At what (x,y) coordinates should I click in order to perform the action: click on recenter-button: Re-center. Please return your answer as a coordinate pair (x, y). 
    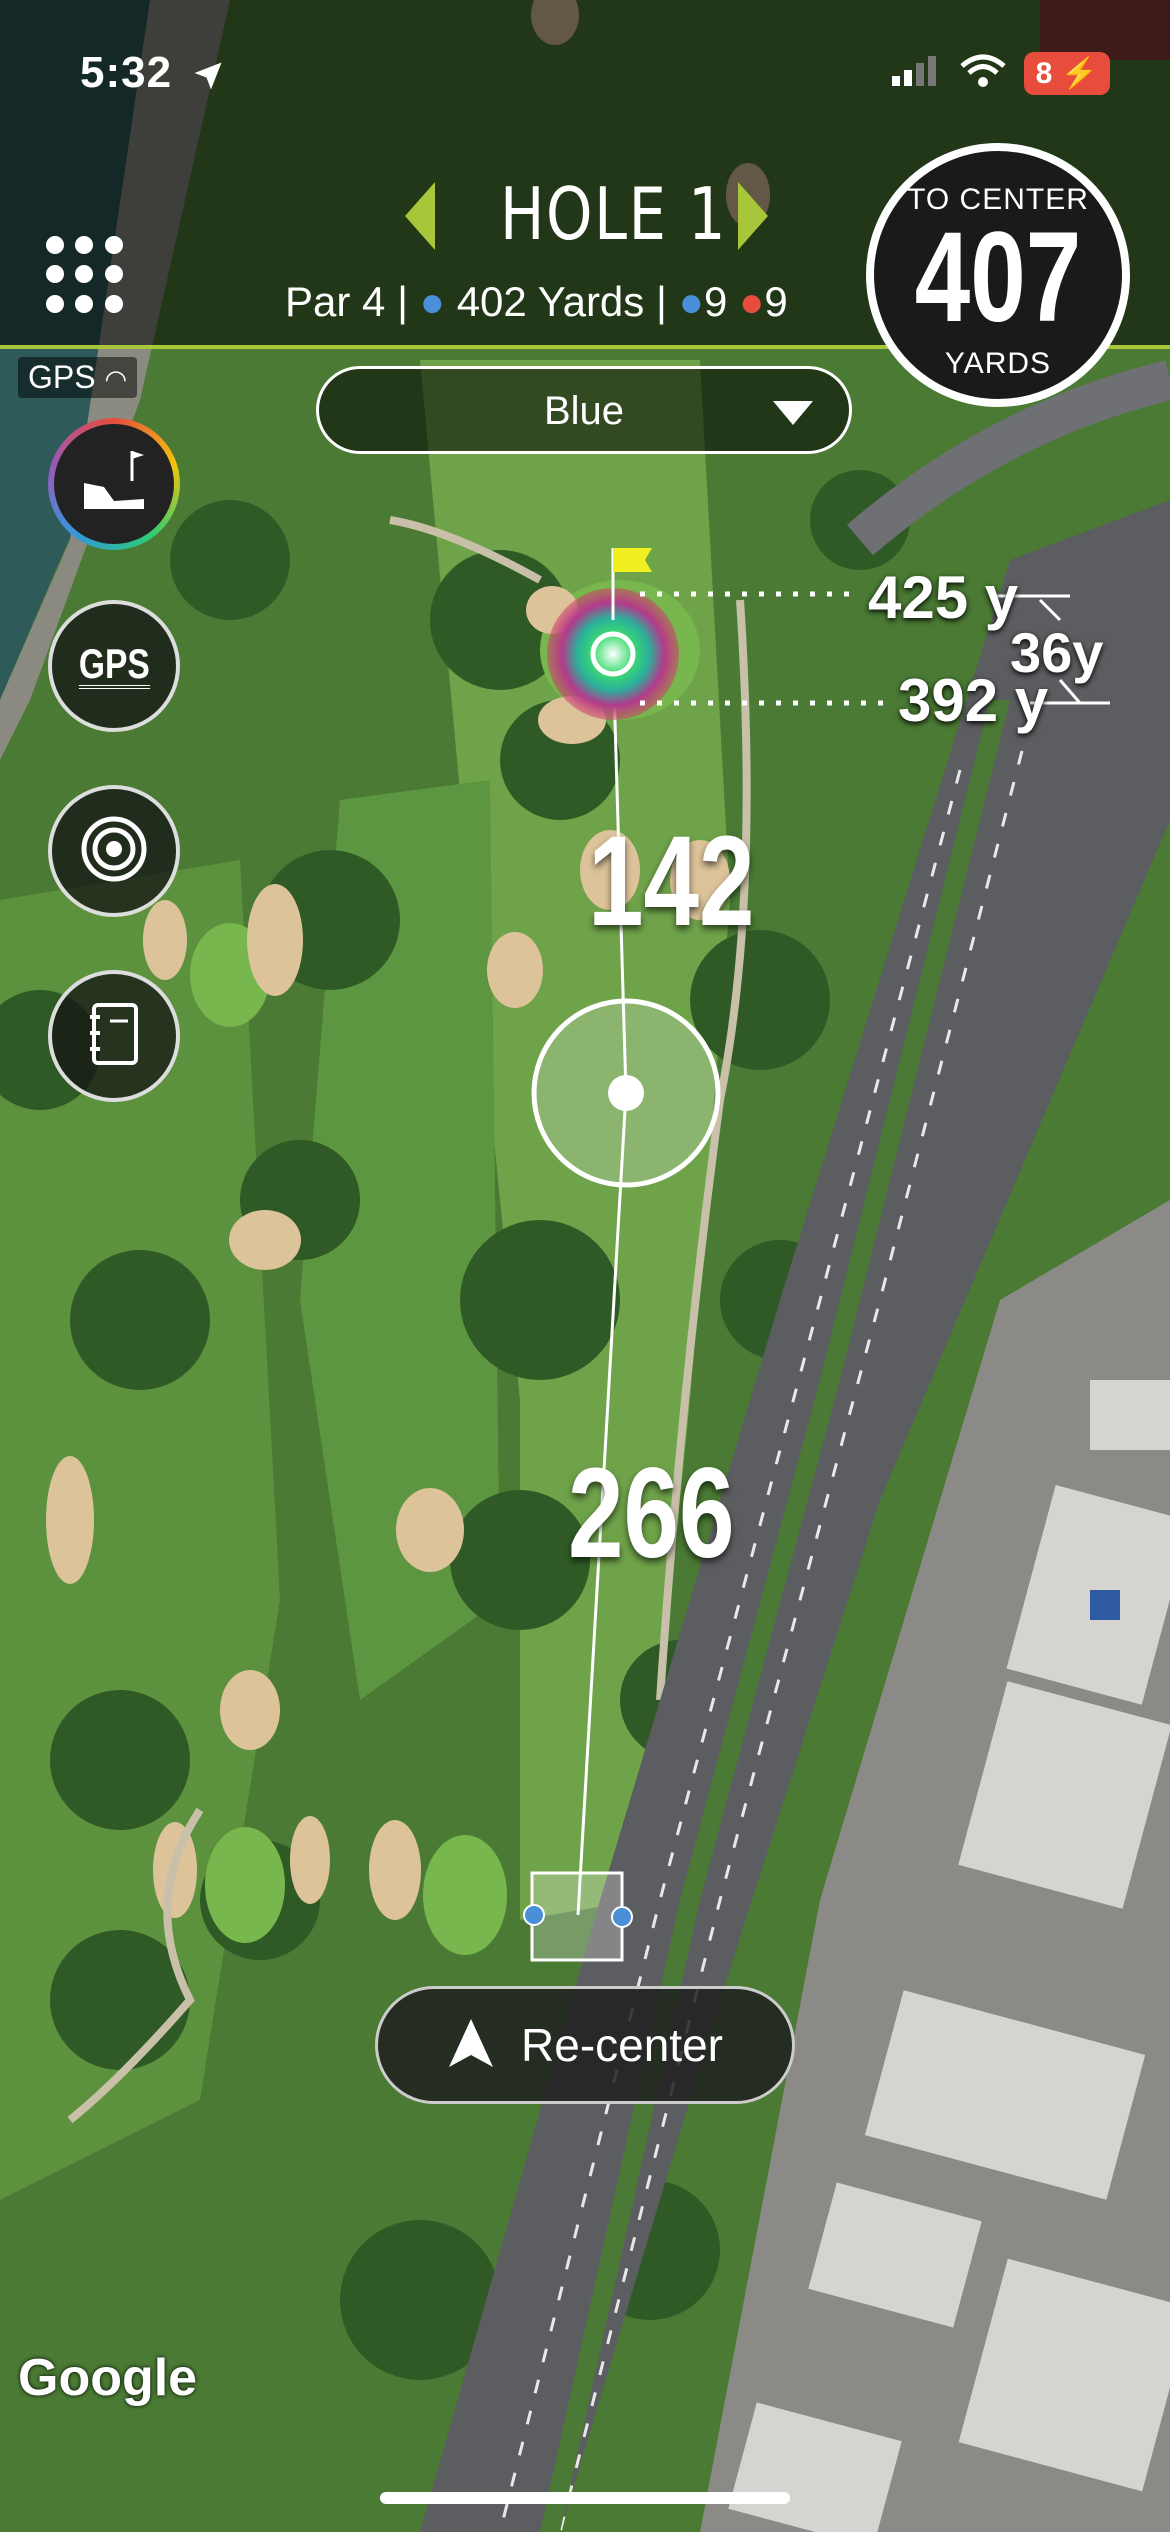
    Looking at the image, I should click on (585, 2045).